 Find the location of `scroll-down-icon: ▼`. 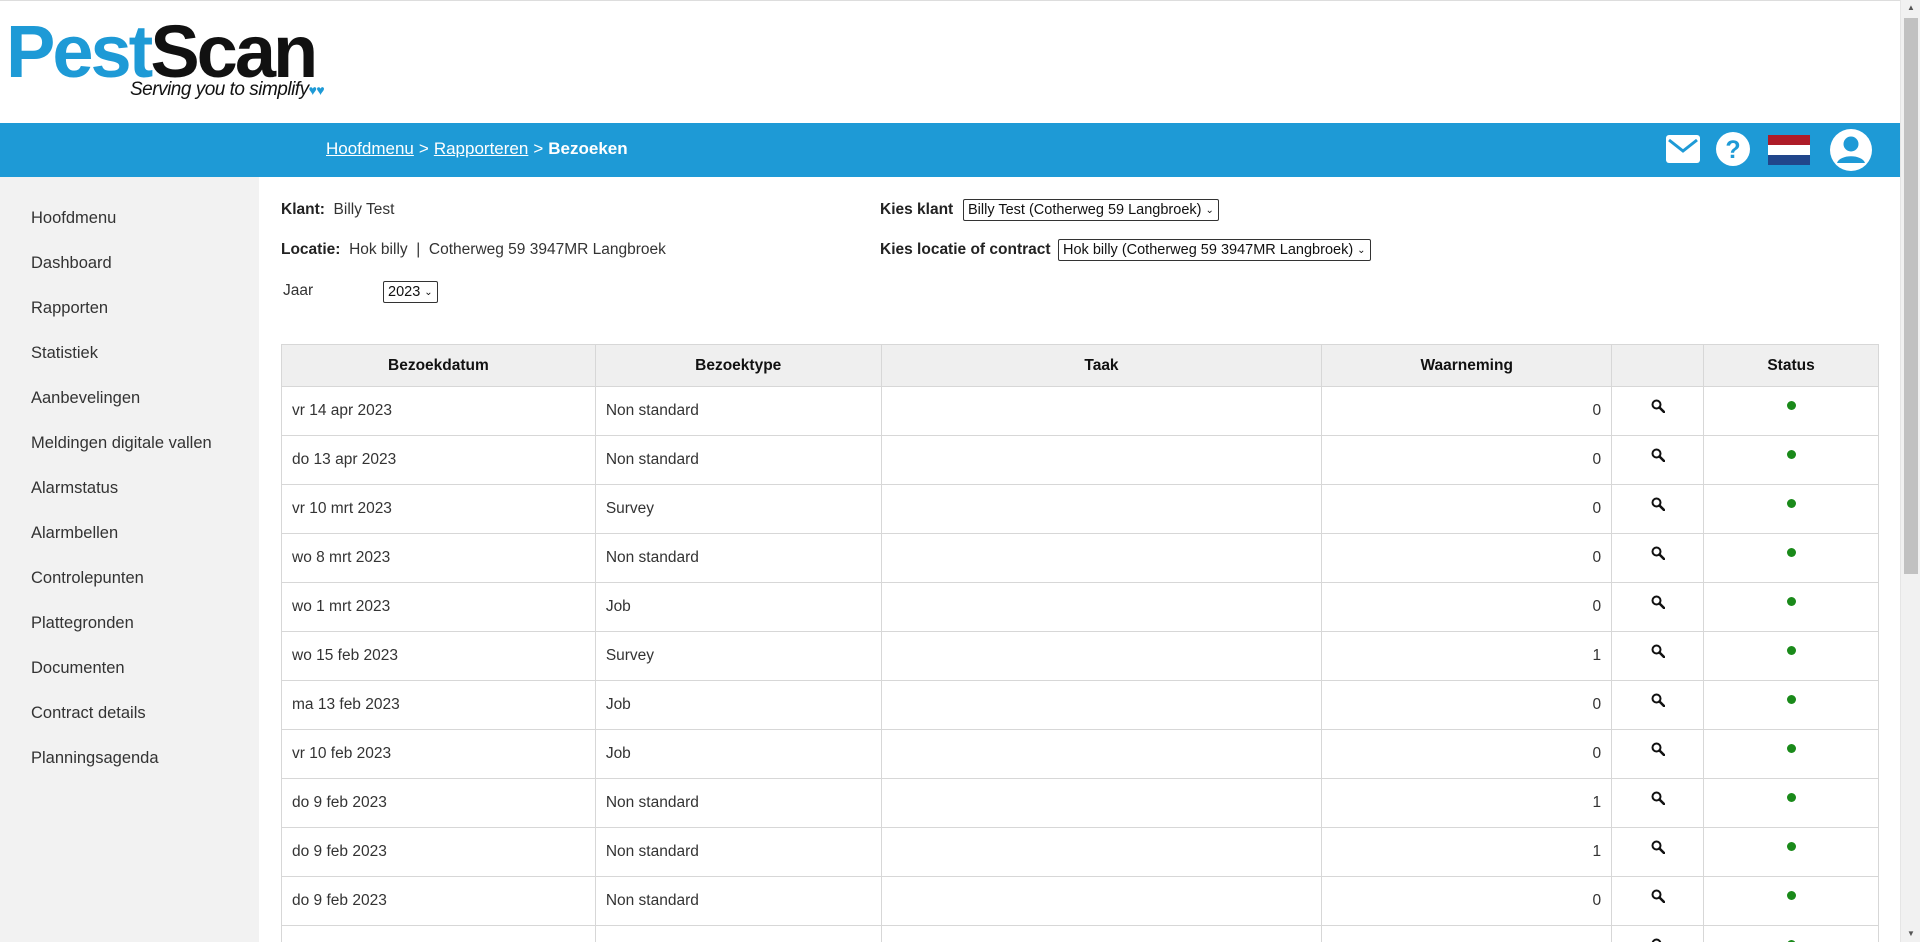

scroll-down-icon: ▼ is located at coordinates (1910, 934).